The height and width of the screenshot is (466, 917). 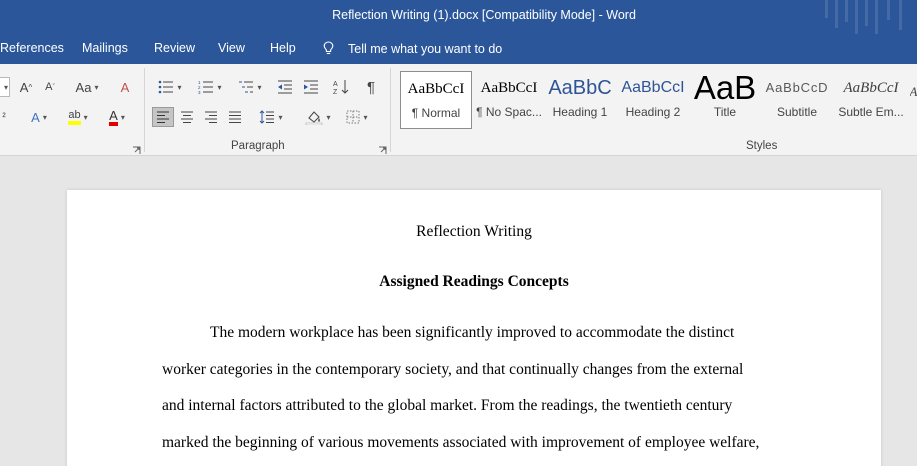 What do you see at coordinates (211, 117) in the screenshot?
I see `align-right-button` at bounding box center [211, 117].